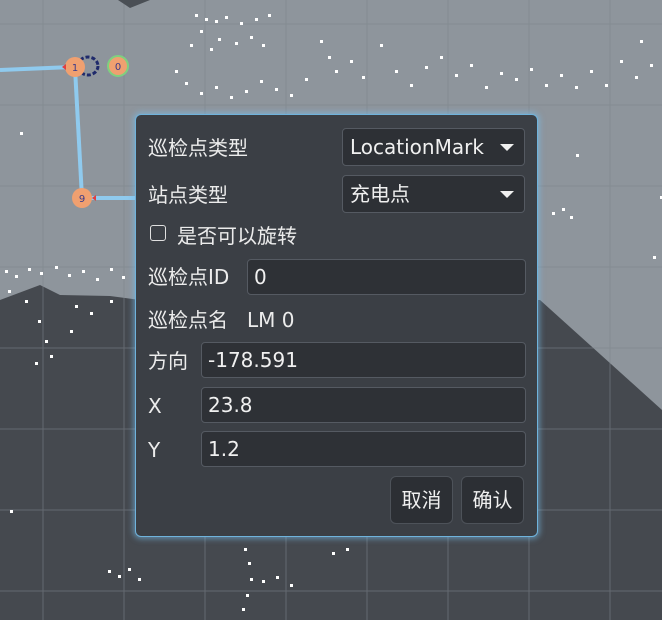  I want to click on patrol-name-label: 巡检点名, so click(188, 320).